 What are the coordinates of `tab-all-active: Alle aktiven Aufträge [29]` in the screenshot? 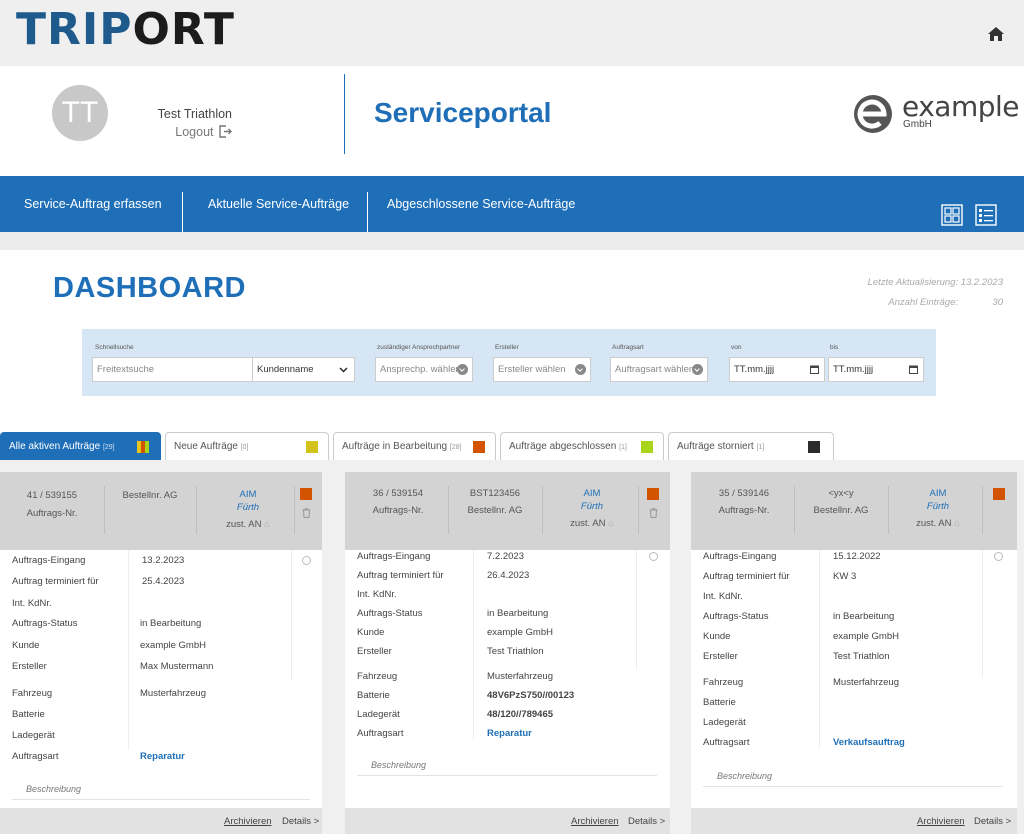 It's located at (80, 446).